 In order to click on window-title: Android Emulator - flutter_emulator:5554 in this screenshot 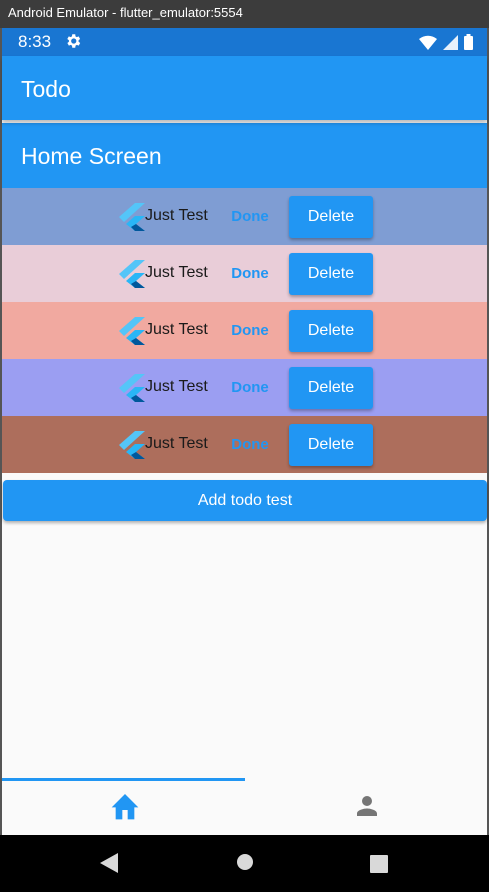, I will do `click(244, 14)`.